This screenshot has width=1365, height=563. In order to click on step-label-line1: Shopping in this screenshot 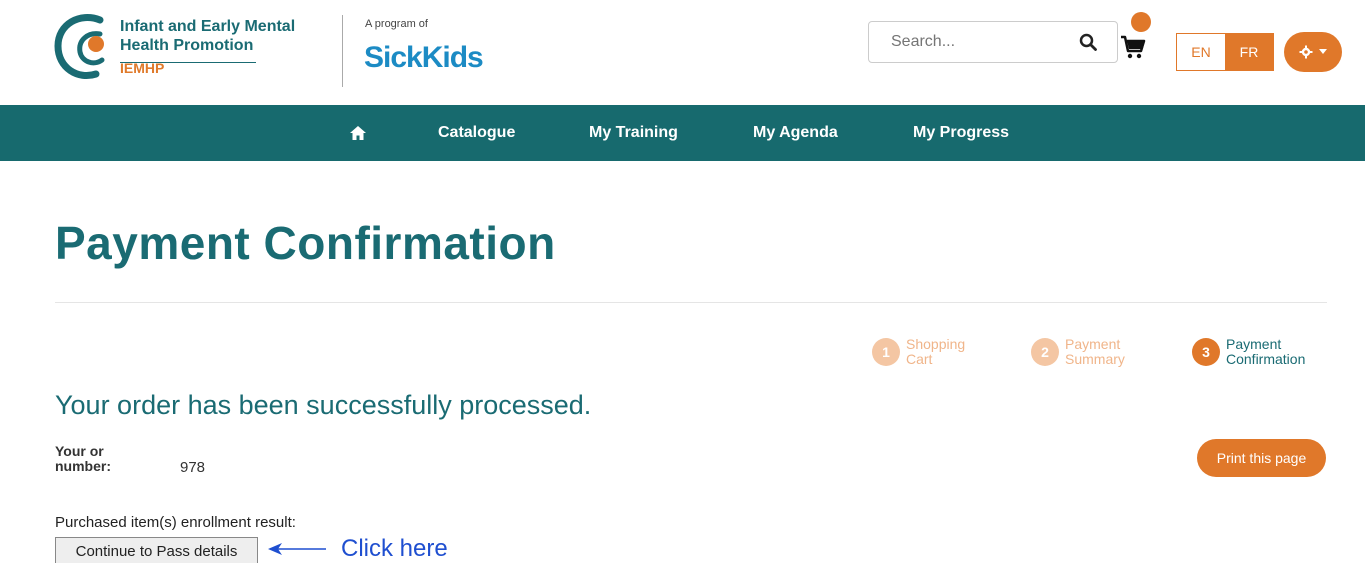, I will do `click(936, 344)`.